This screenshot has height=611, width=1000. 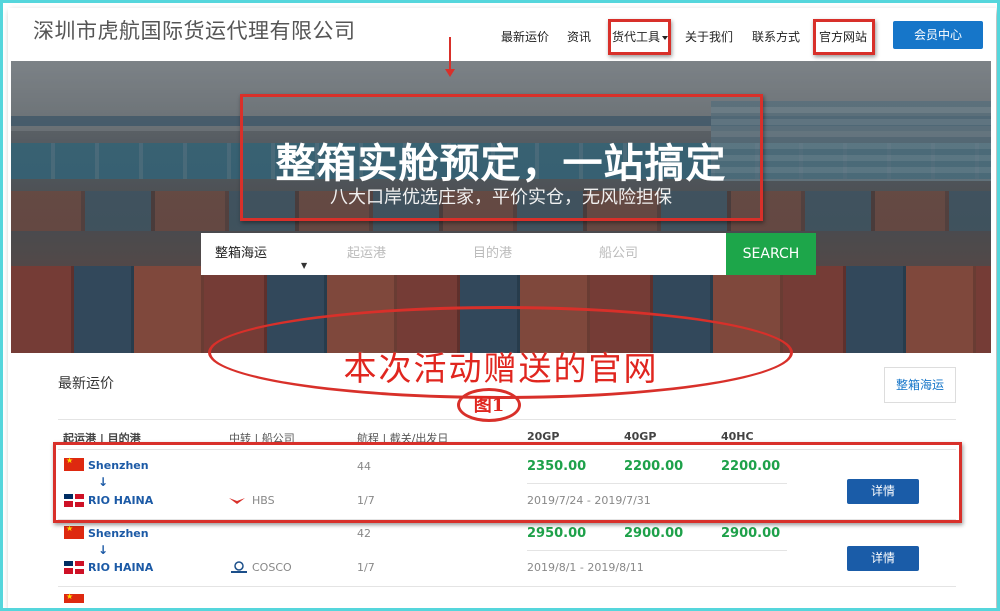 What do you see at coordinates (118, 533) in the screenshot?
I see `origin-port: Shenzhen` at bounding box center [118, 533].